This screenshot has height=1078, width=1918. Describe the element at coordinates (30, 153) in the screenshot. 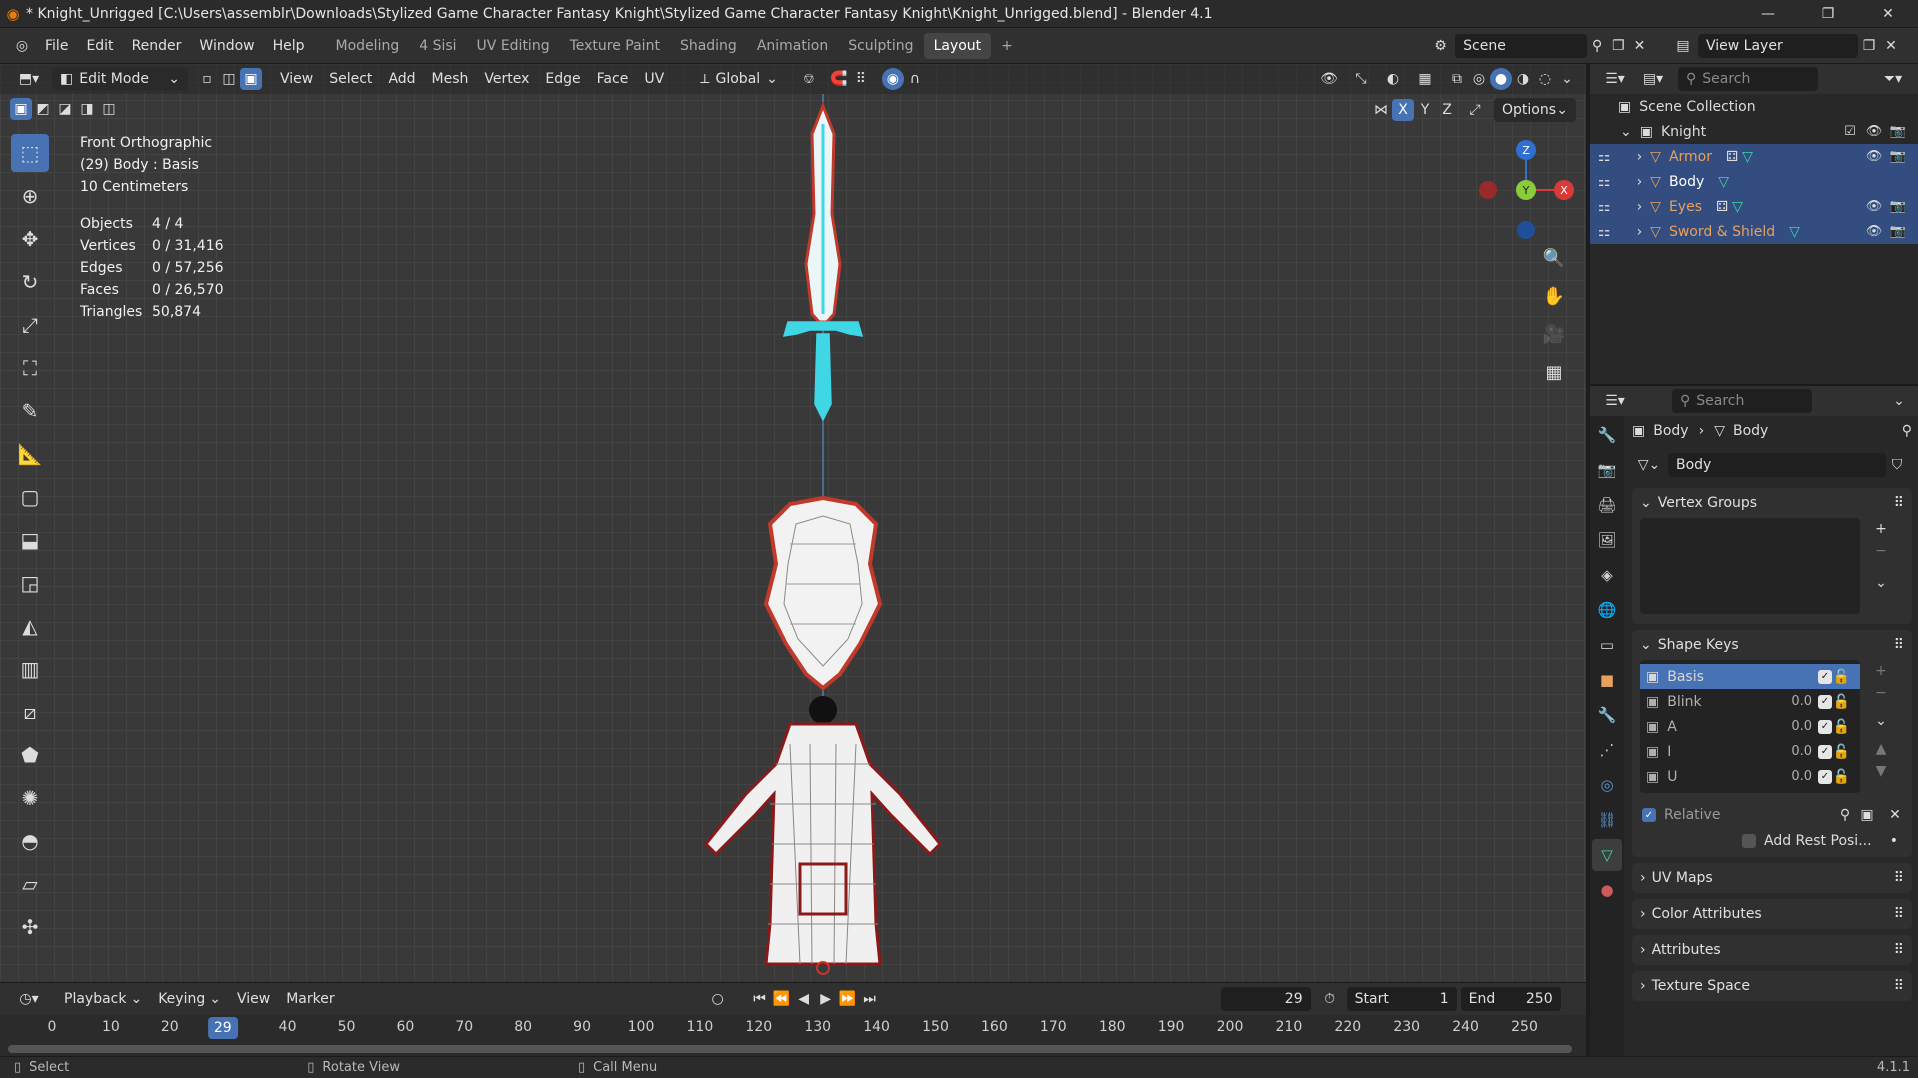

I see `select-box-tool-icon: ⬚` at that location.